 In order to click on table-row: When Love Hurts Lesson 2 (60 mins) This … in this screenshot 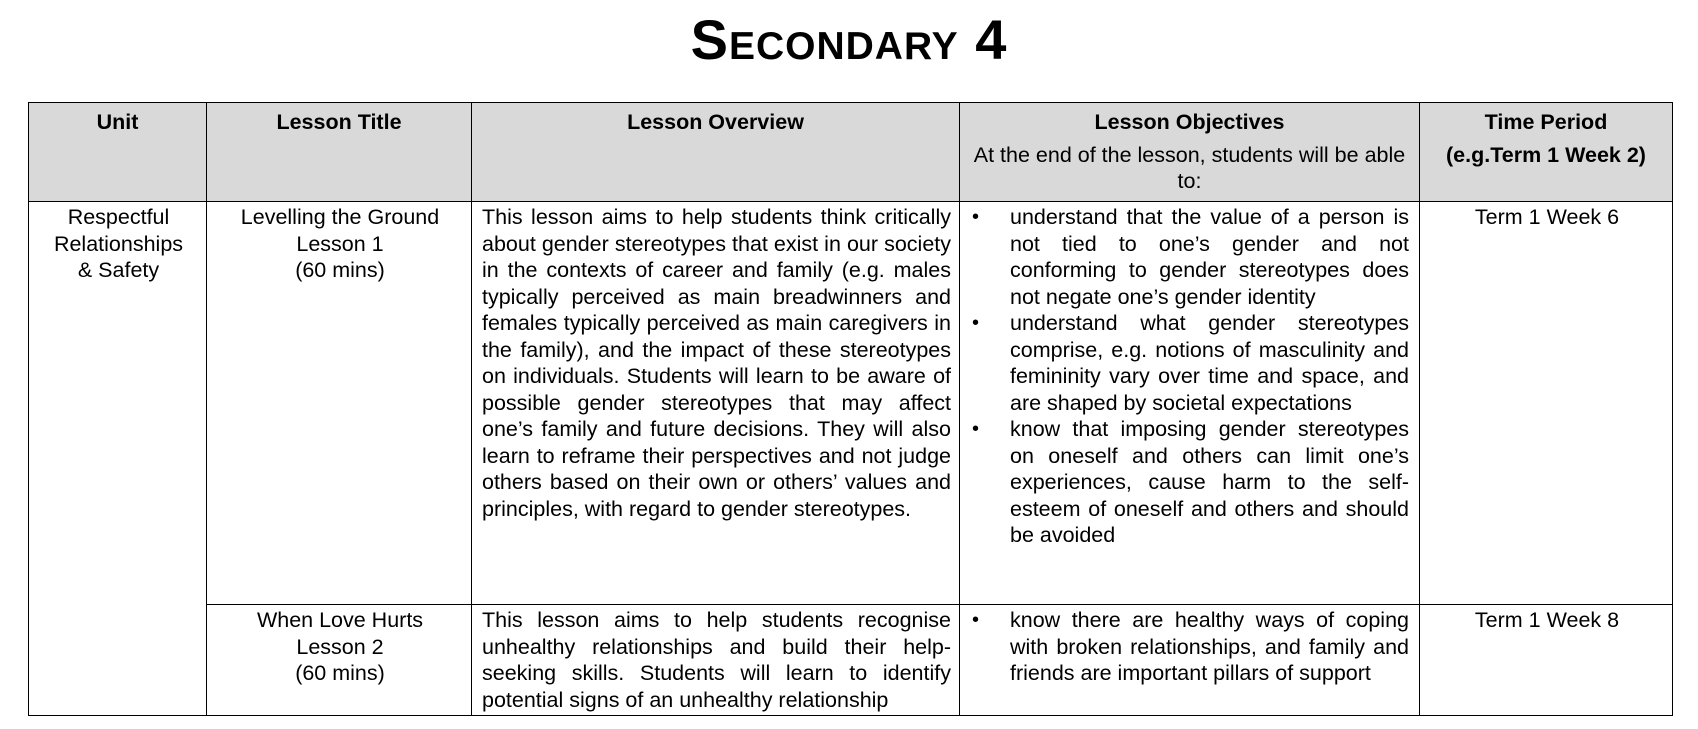, I will do `click(851, 660)`.